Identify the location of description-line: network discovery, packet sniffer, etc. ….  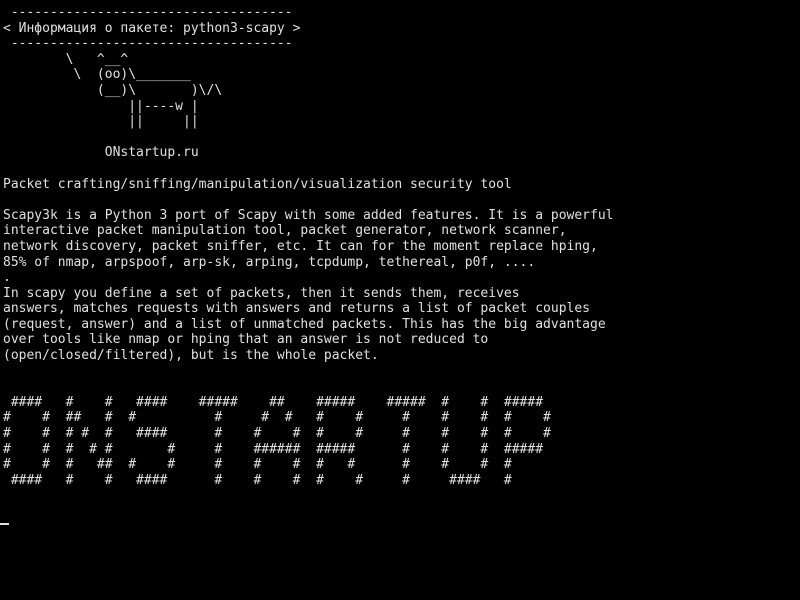
(300, 246).